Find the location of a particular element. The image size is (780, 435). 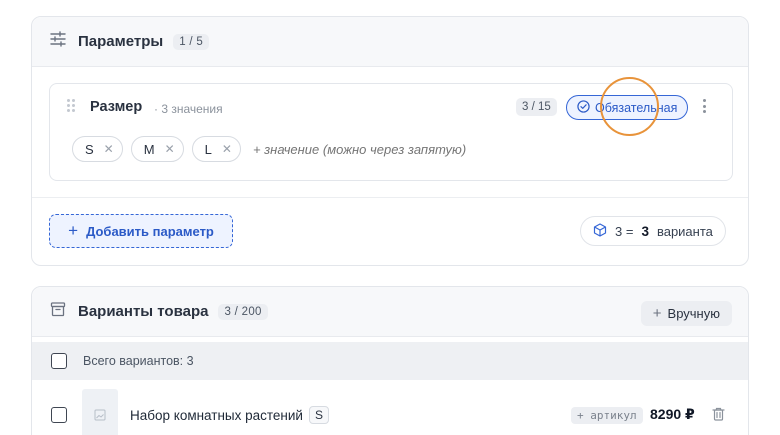

value-chip: M ✕ is located at coordinates (157, 149).